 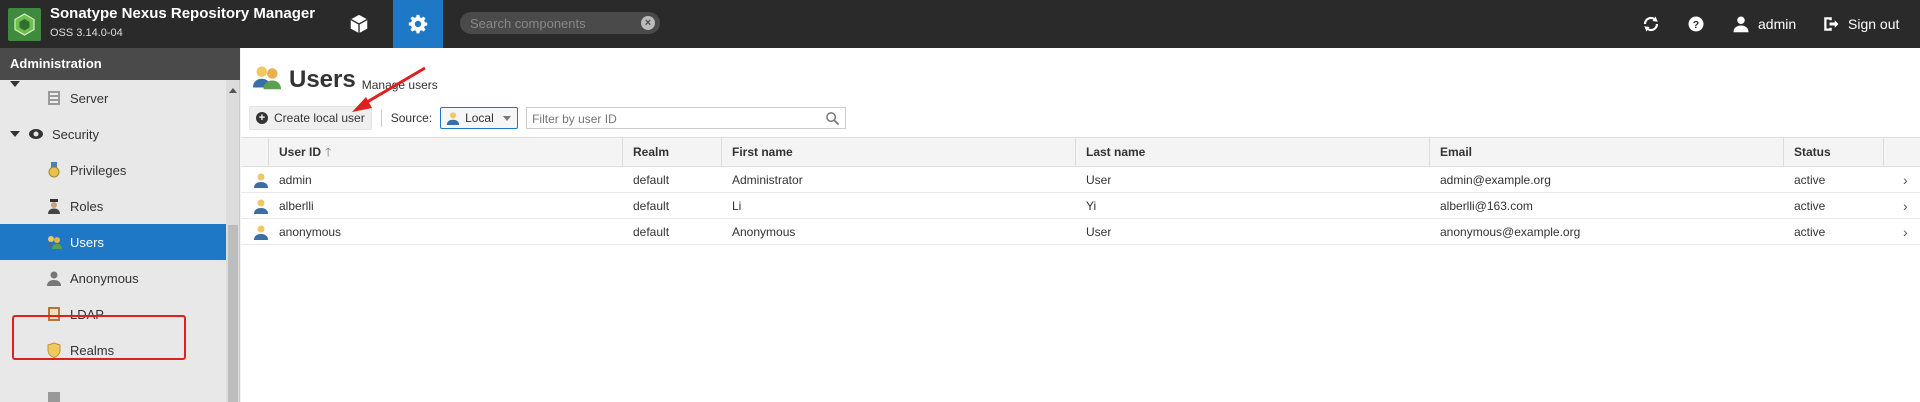 I want to click on create-local-user-button: + Create local user, so click(x=310, y=118).